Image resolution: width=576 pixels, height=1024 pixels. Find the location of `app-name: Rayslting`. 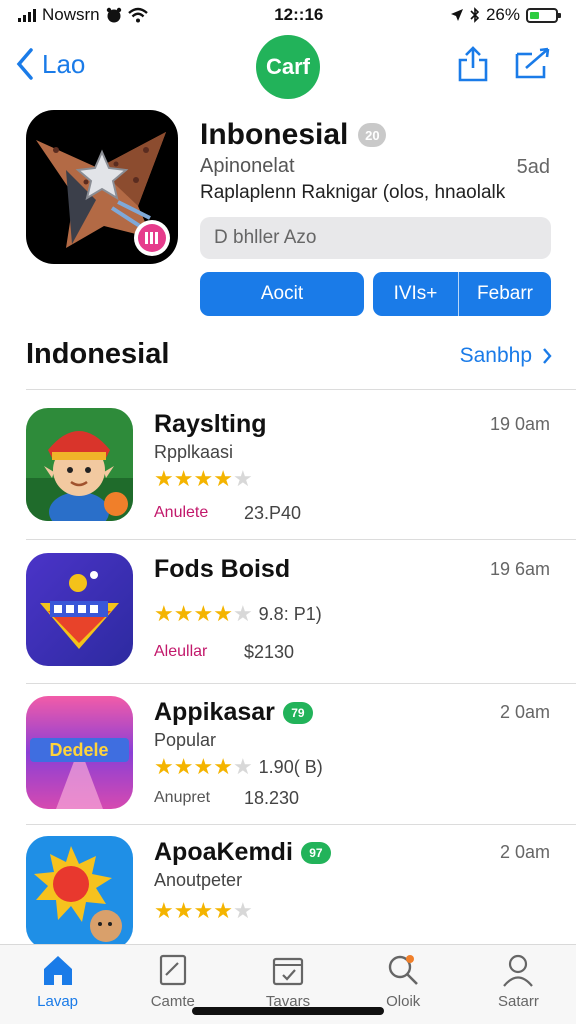

app-name: Rayslting is located at coordinates (210, 424).